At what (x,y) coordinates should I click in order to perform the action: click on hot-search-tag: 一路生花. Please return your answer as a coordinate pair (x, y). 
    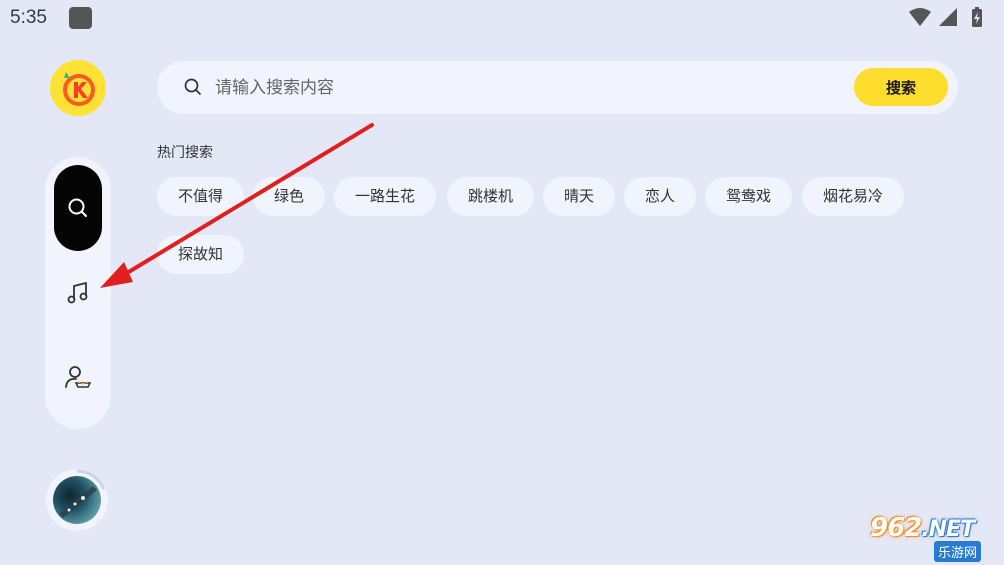
    Looking at the image, I should click on (385, 196).